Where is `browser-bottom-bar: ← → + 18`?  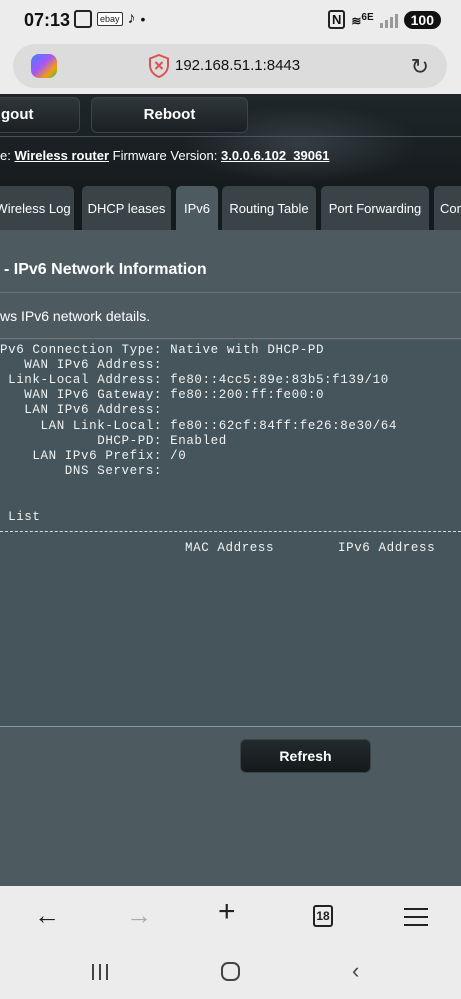 browser-bottom-bar: ← → + 18 is located at coordinates (230, 917).